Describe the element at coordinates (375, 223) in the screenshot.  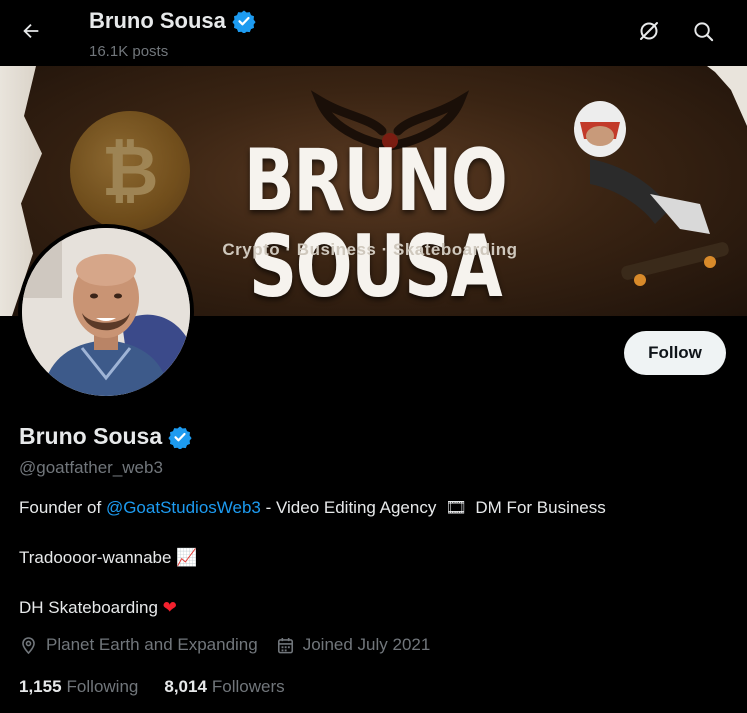
I see `banner-title: BRUNO SOUSA` at that location.